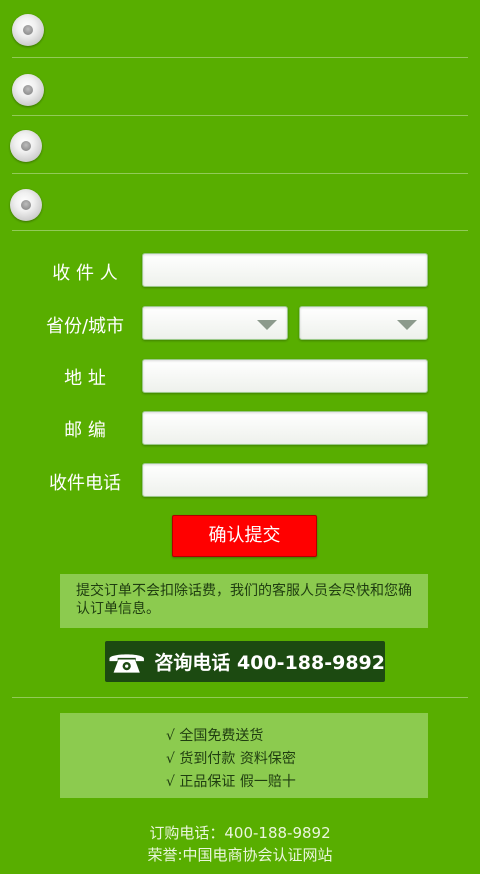 Image resolution: width=480 pixels, height=874 pixels. I want to click on footer-order-phone: 订购电话：400-188-9892, so click(240, 833).